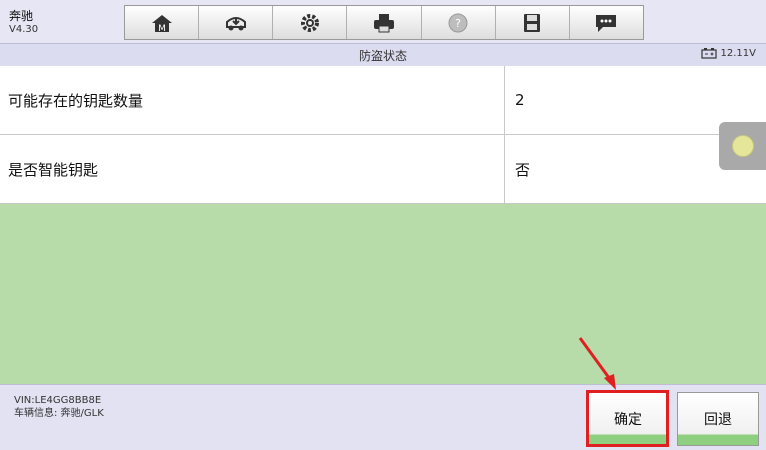 The height and width of the screenshot is (450, 766). I want to click on top-bar: 奔驰 V4.30 M ?, so click(383, 22).